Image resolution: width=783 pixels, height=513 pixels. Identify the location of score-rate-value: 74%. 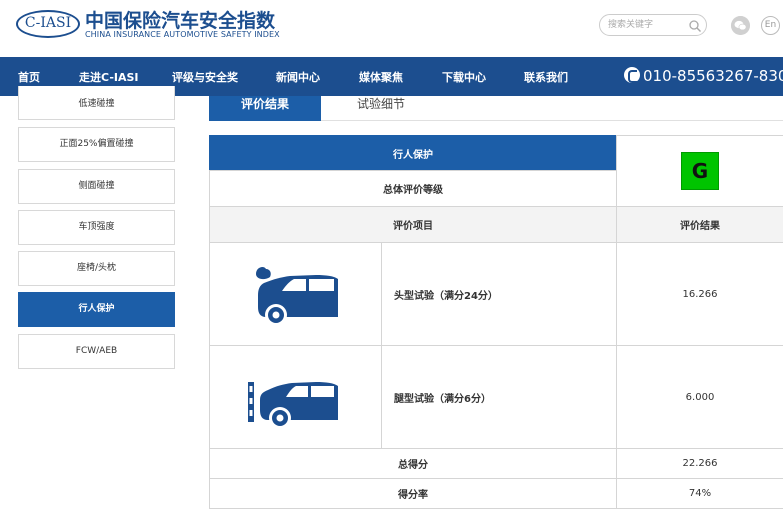
(699, 493).